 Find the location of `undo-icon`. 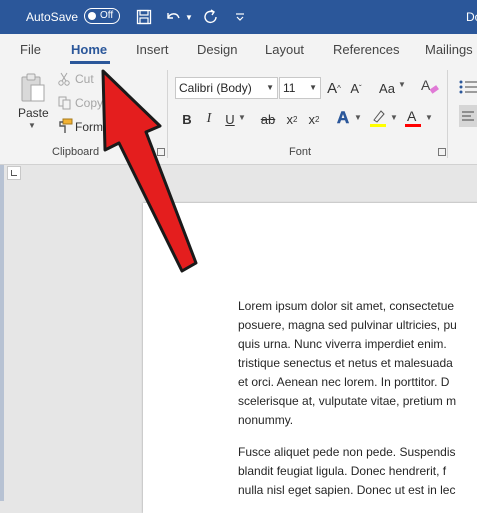

undo-icon is located at coordinates (173, 17).